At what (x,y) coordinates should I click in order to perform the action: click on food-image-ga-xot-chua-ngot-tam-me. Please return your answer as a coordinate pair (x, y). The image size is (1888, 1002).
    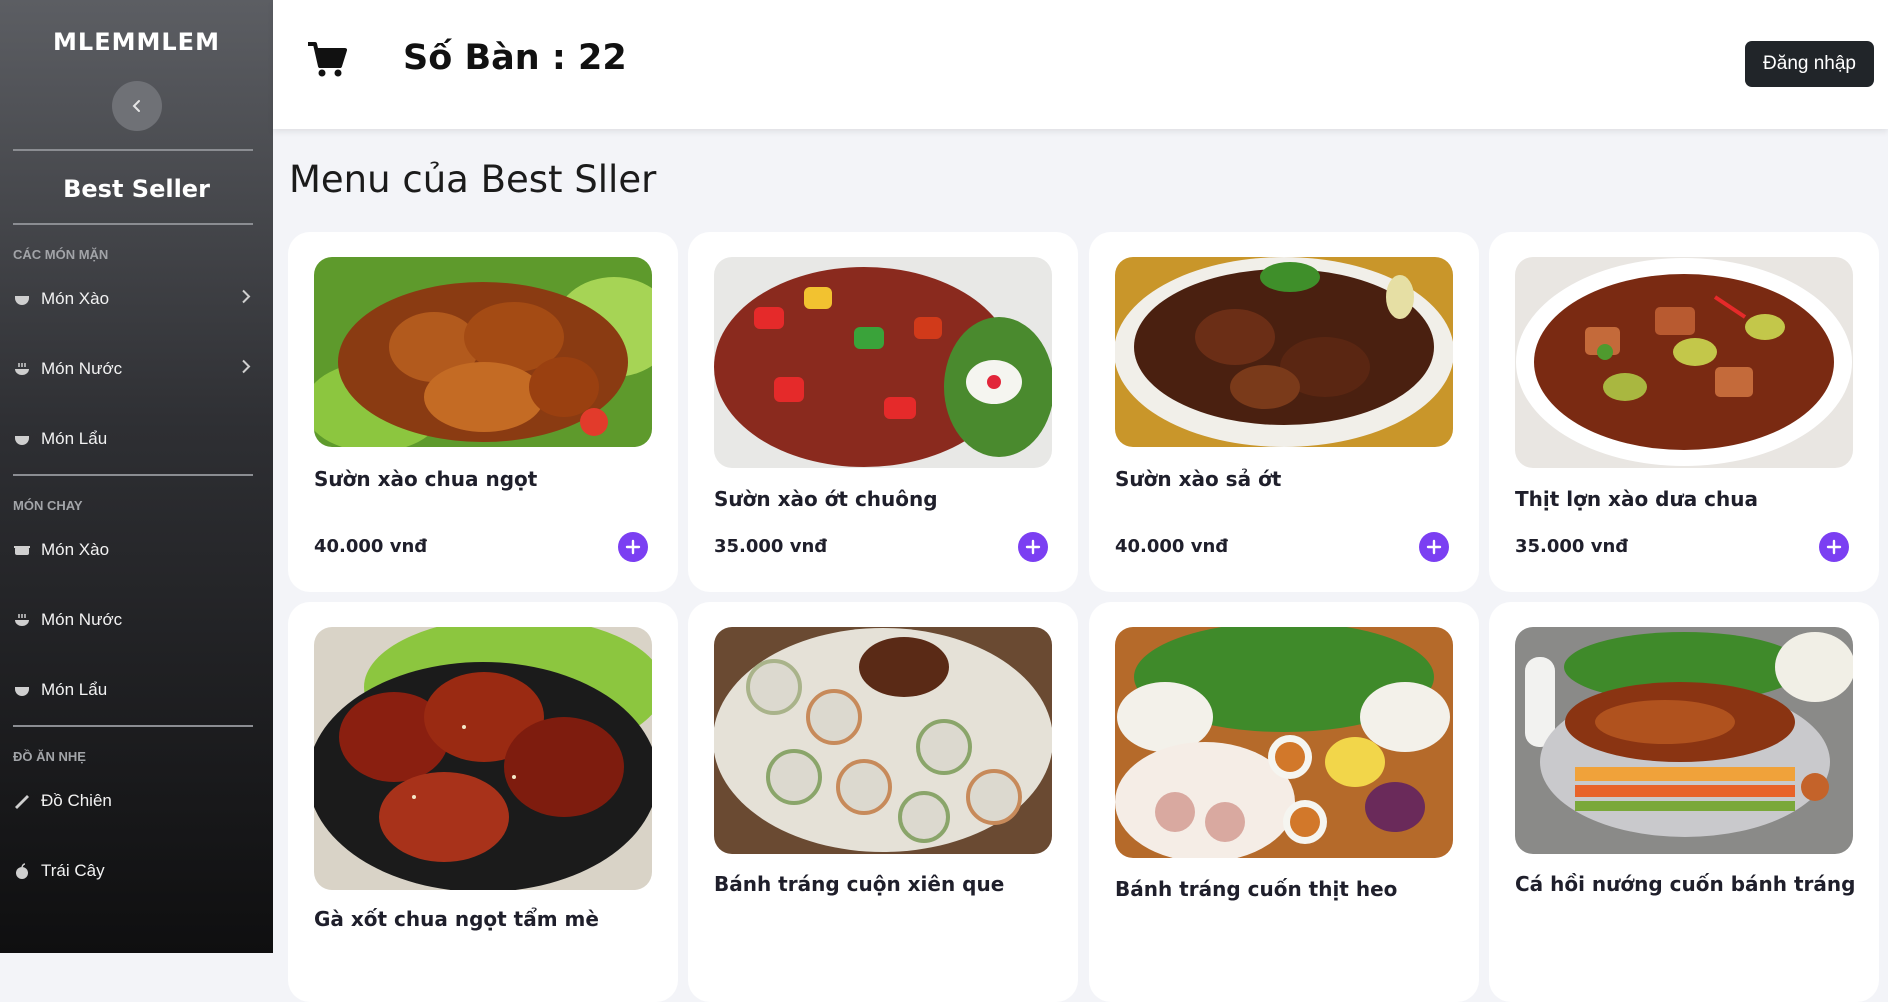
    Looking at the image, I should click on (483, 758).